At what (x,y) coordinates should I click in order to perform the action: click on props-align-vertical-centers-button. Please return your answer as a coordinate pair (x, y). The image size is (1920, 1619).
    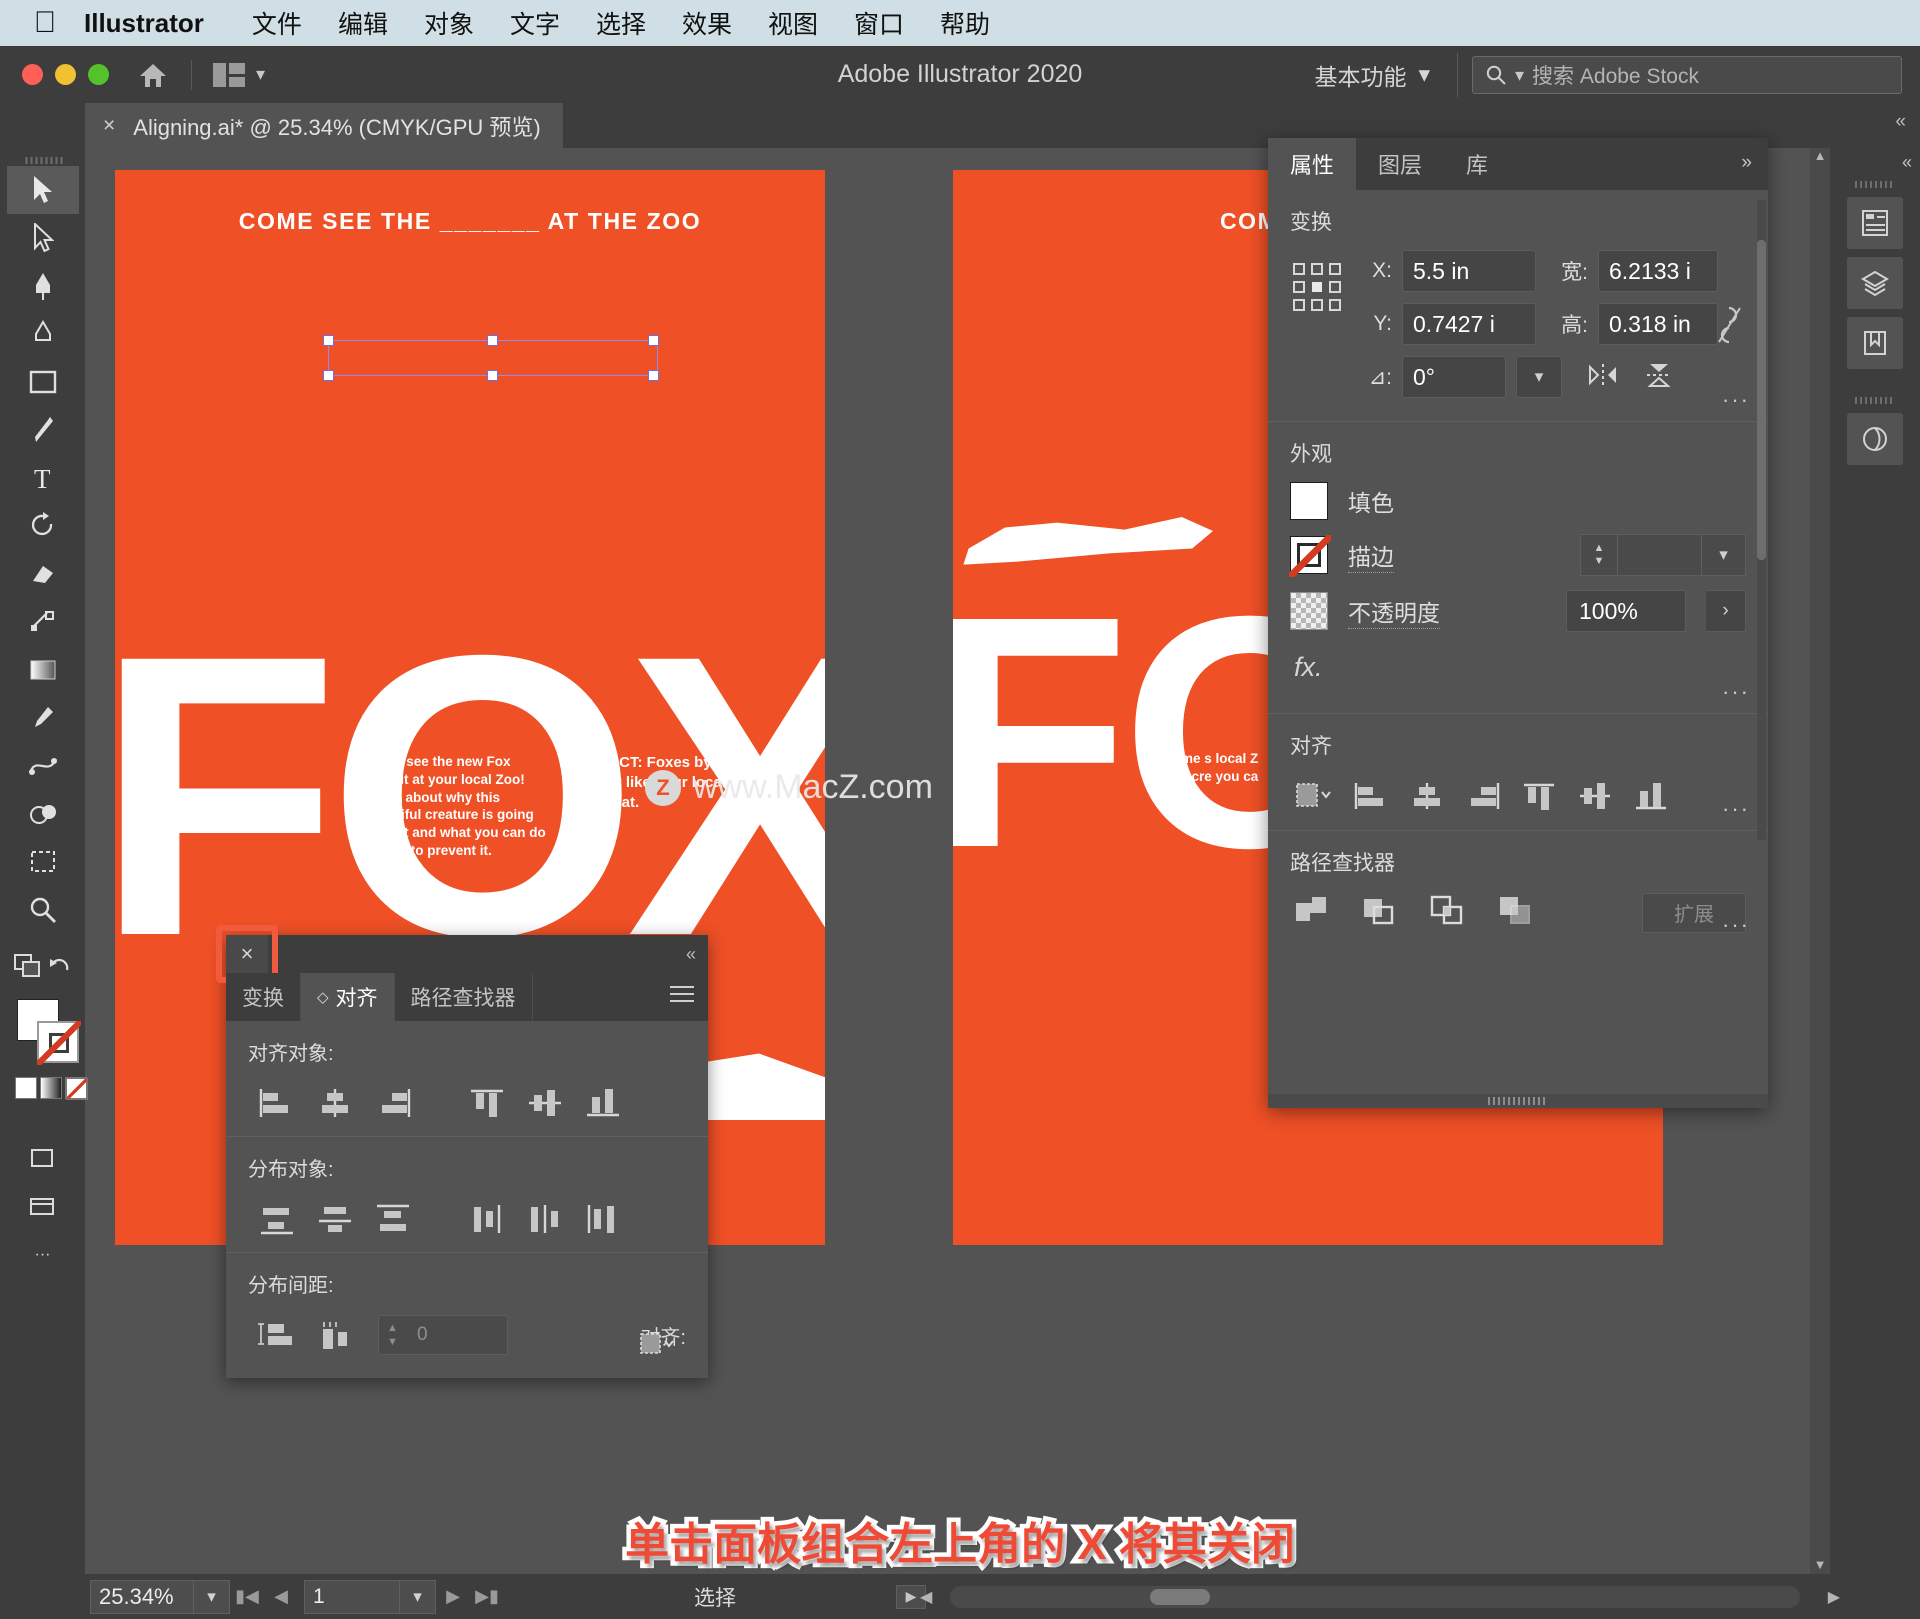
    Looking at the image, I should click on (1595, 796).